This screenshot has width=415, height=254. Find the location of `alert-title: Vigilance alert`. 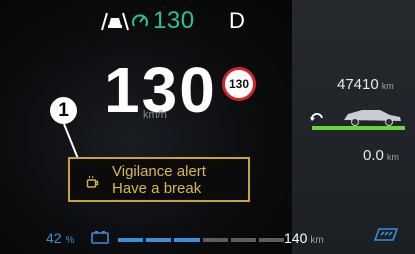

alert-title: Vigilance alert is located at coordinates (159, 171).